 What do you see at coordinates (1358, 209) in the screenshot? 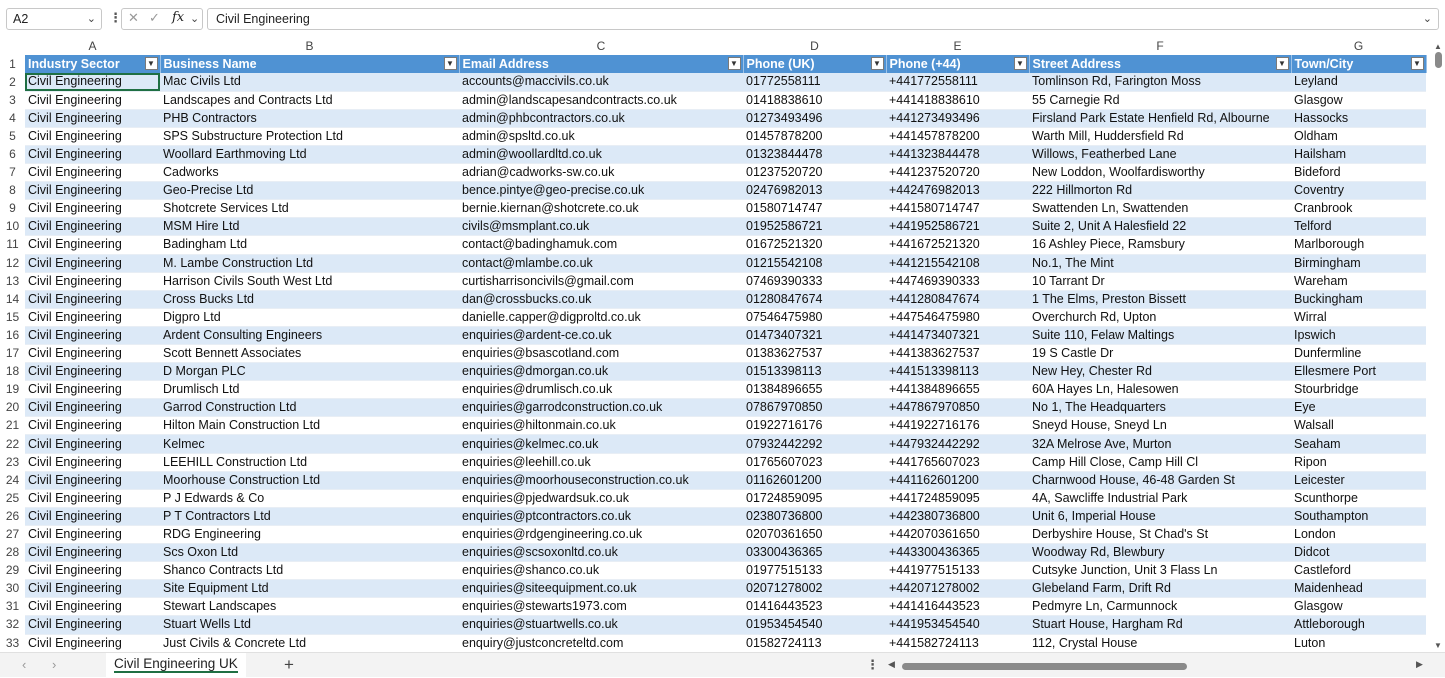
I see `cell-g: Cranbrook` at bounding box center [1358, 209].